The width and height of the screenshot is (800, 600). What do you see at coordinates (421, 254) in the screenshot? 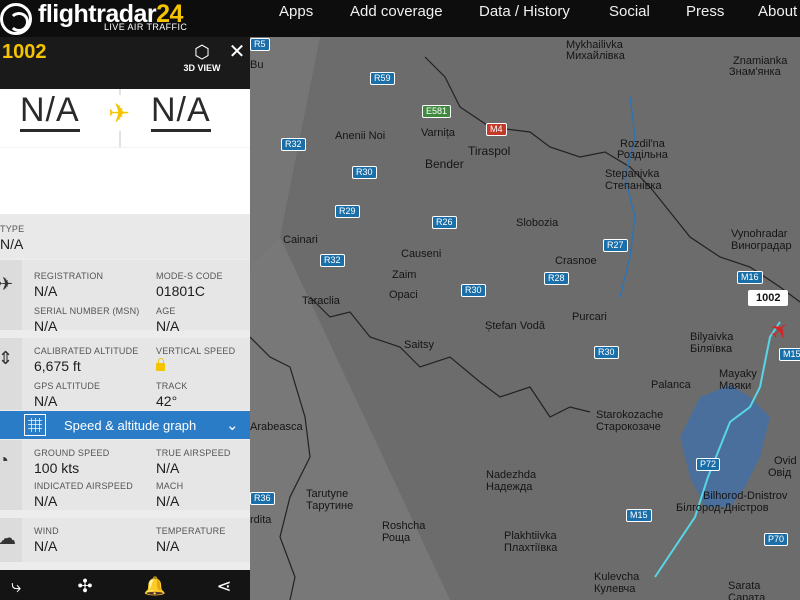
I see `map-label-causeni: Causeni` at bounding box center [421, 254].